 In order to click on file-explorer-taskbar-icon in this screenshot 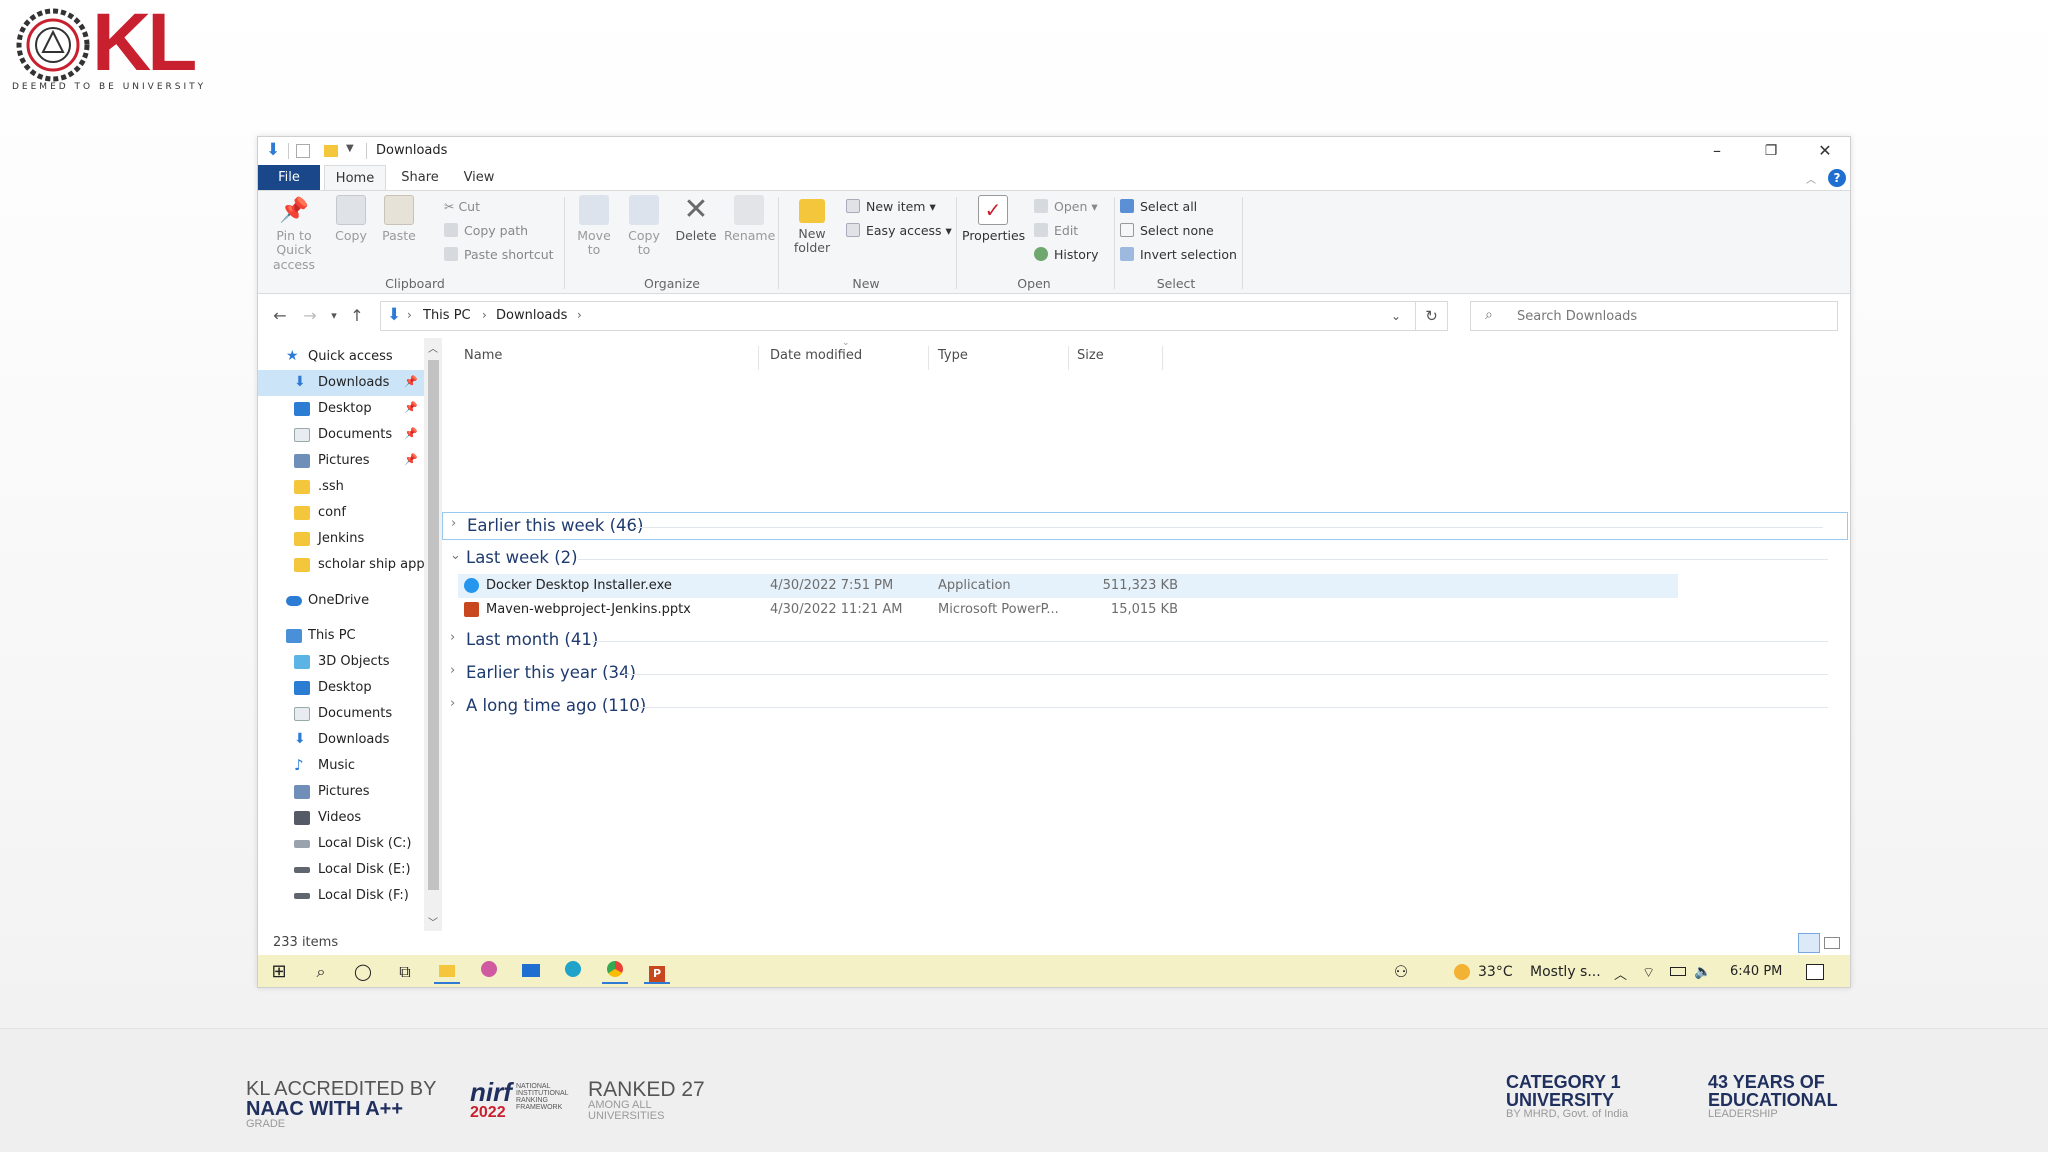, I will do `click(447, 972)`.